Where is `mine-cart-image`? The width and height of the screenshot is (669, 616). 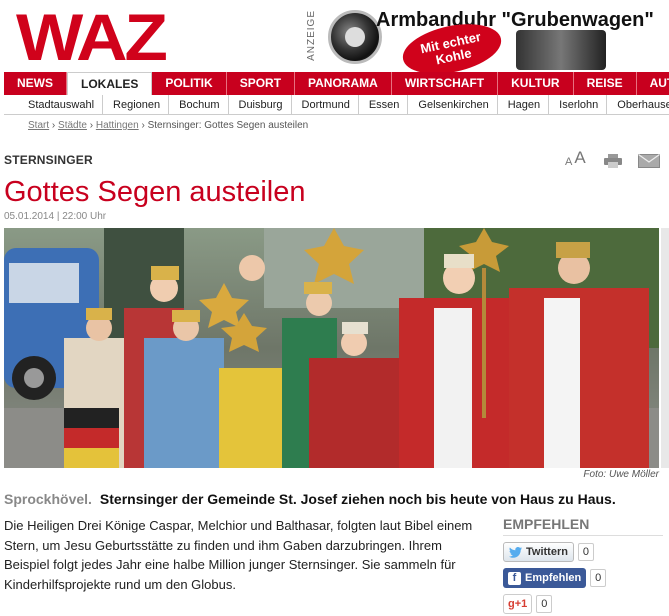 mine-cart-image is located at coordinates (561, 50).